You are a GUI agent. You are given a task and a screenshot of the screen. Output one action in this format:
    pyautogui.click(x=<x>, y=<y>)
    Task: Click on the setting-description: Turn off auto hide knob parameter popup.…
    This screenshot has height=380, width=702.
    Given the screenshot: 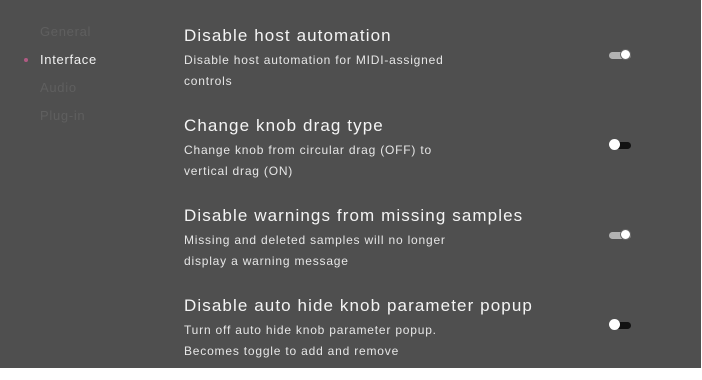 What is the action you would take?
    pyautogui.click(x=349, y=341)
    